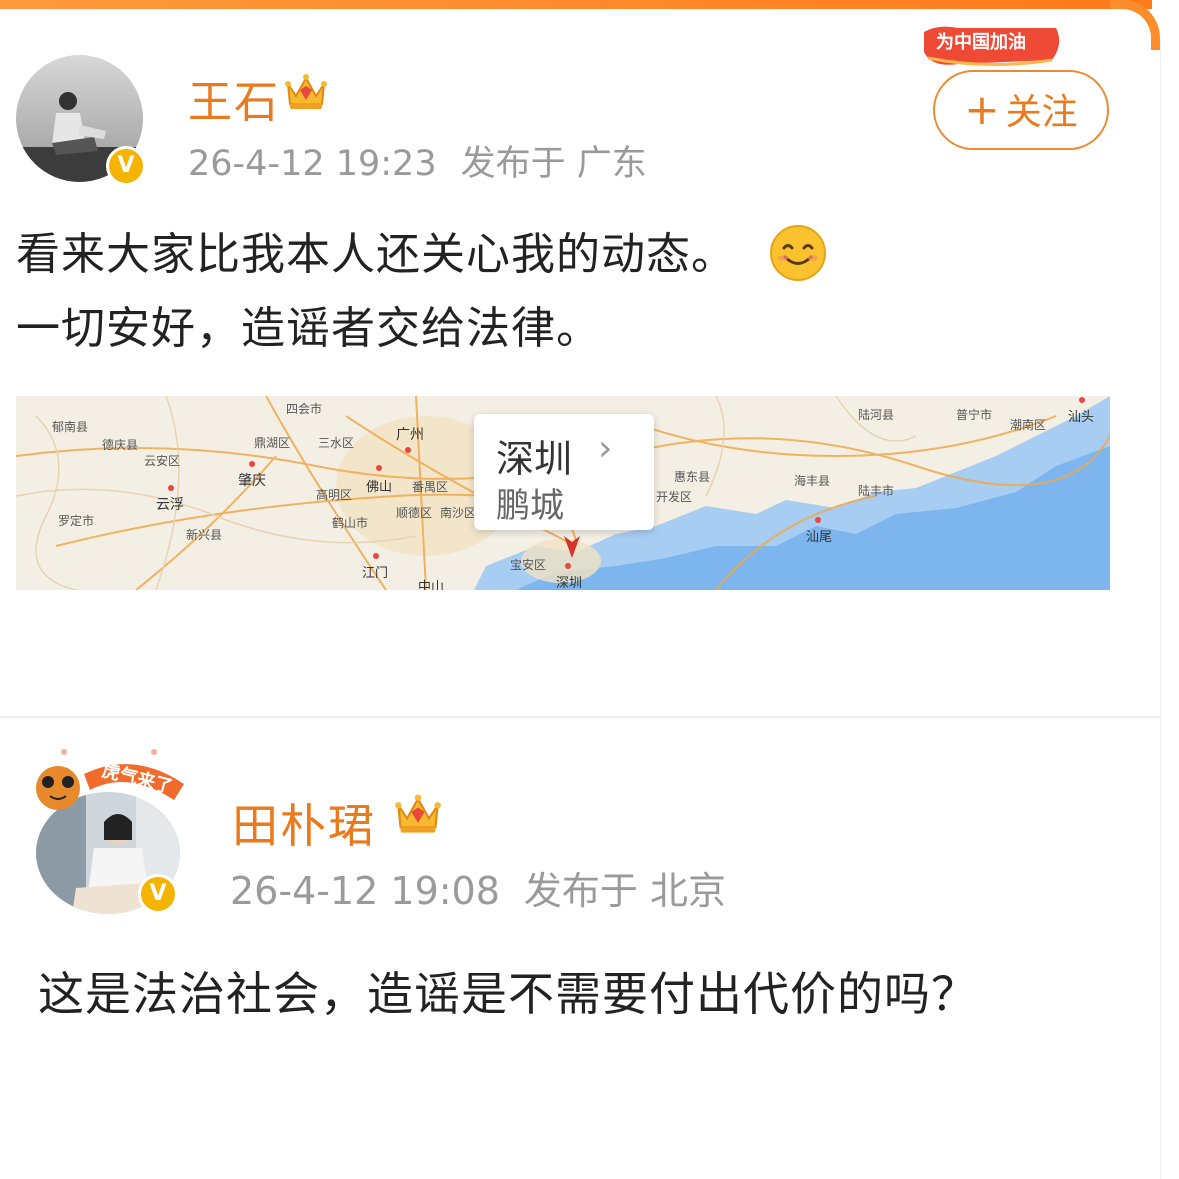 The image size is (1179, 1179). What do you see at coordinates (375, 573) in the screenshot?
I see `map-place-label: 江门` at bounding box center [375, 573].